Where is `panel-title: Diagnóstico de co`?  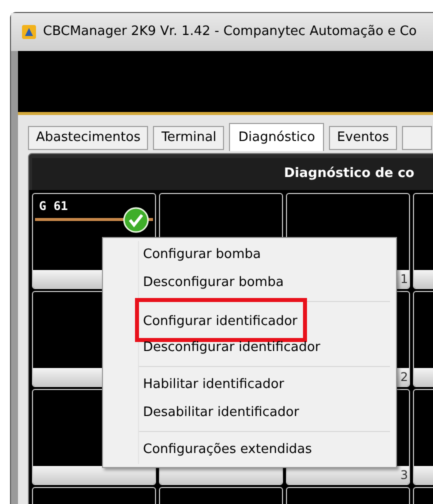 panel-title: Diagnóstico de co is located at coordinates (349, 174).